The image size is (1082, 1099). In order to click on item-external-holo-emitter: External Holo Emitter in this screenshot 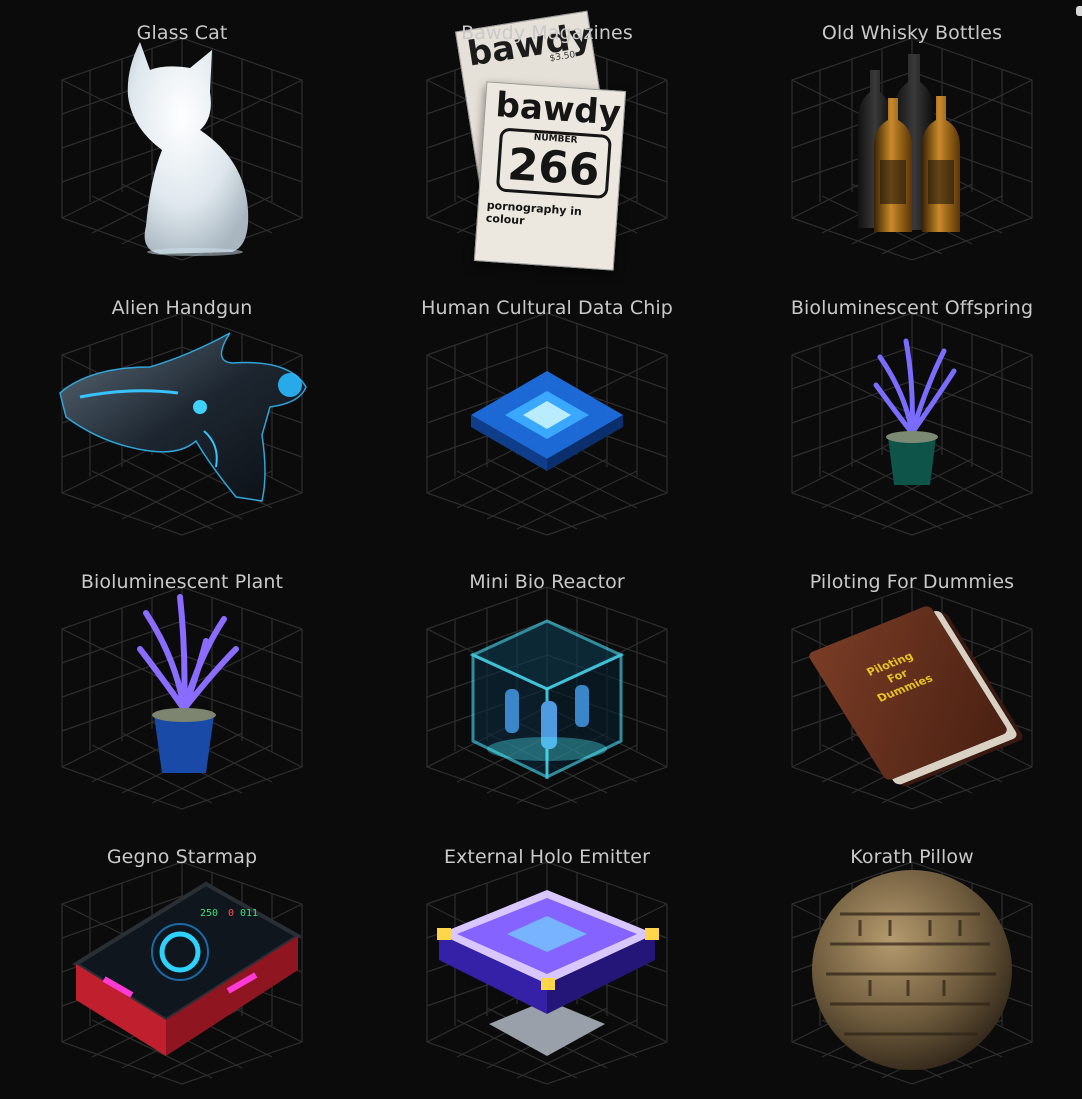, I will do `click(547, 961)`.